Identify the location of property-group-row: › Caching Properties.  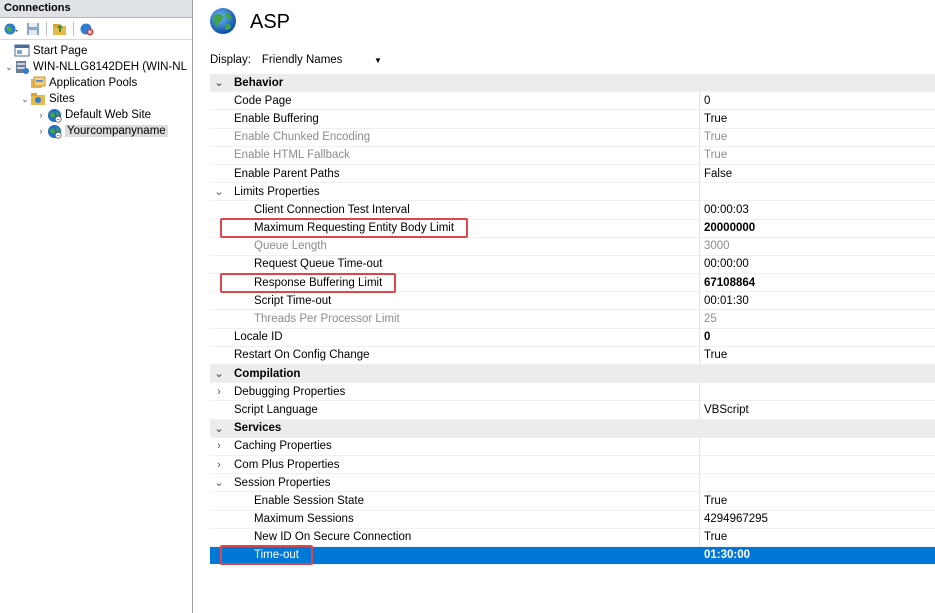
(572, 446).